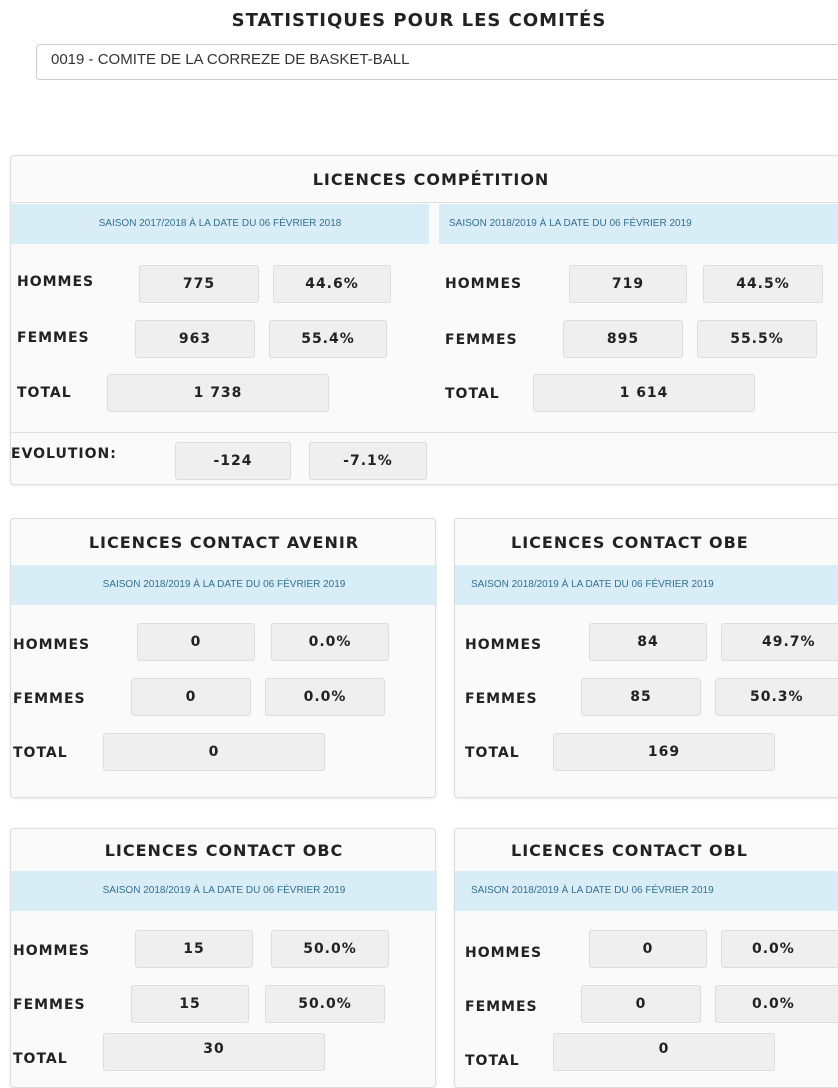 The image size is (838, 1088). I want to click on femmes-count-2018: 963, so click(195, 339).